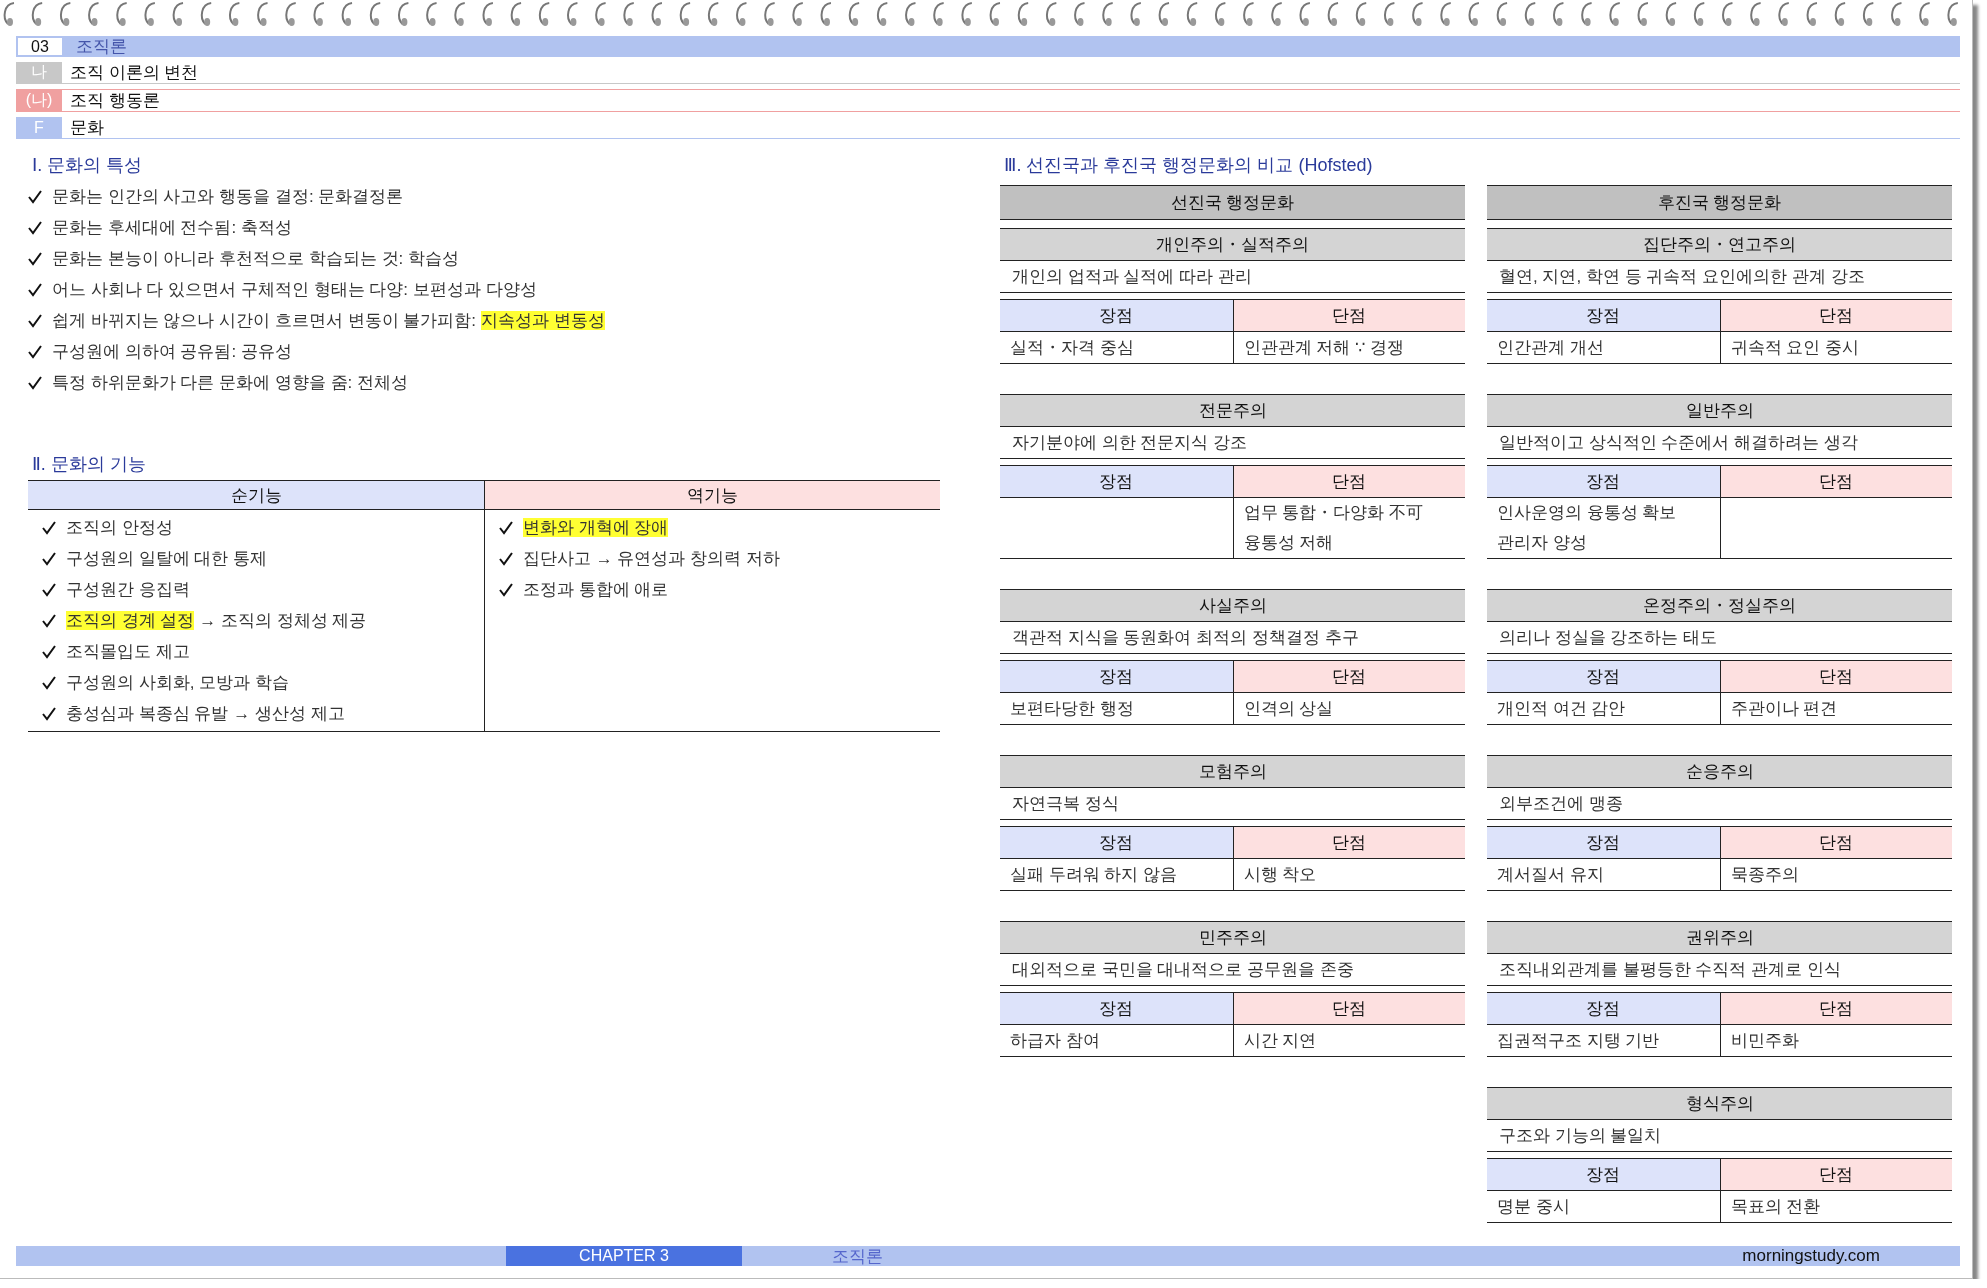 Image resolution: width=1987 pixels, height=1288 pixels. I want to click on table-cell-text: 시간 지연, so click(1280, 1040).